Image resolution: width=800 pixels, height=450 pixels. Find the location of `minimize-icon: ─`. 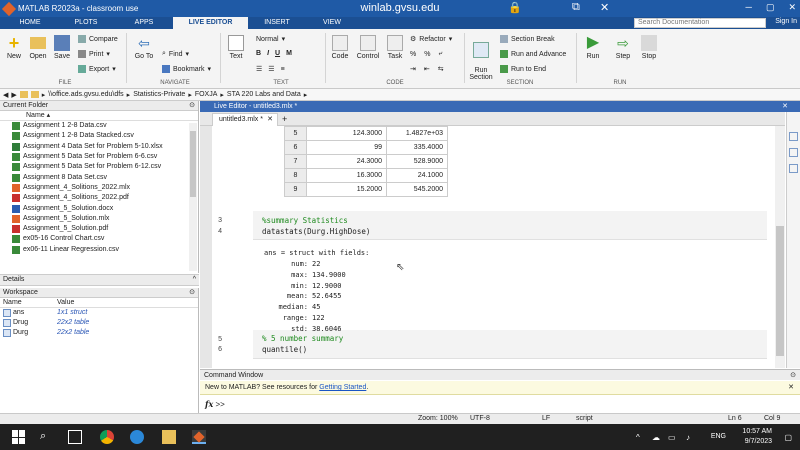

minimize-icon: ─ is located at coordinates (749, 7).